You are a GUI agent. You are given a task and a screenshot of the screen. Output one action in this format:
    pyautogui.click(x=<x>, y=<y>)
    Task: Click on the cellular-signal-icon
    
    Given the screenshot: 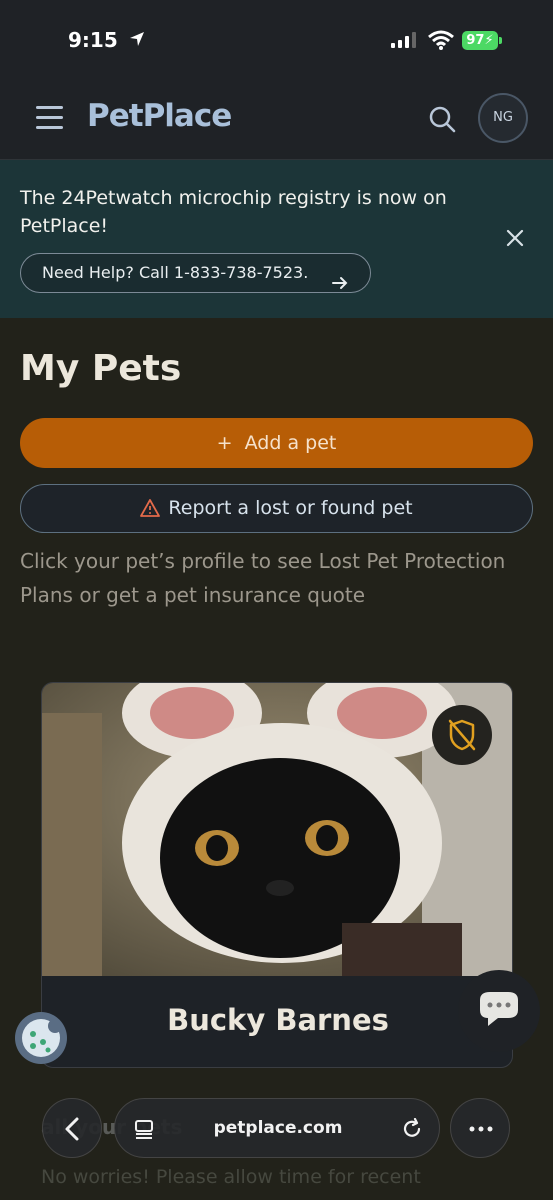 What is the action you would take?
    pyautogui.click(x=405, y=42)
    